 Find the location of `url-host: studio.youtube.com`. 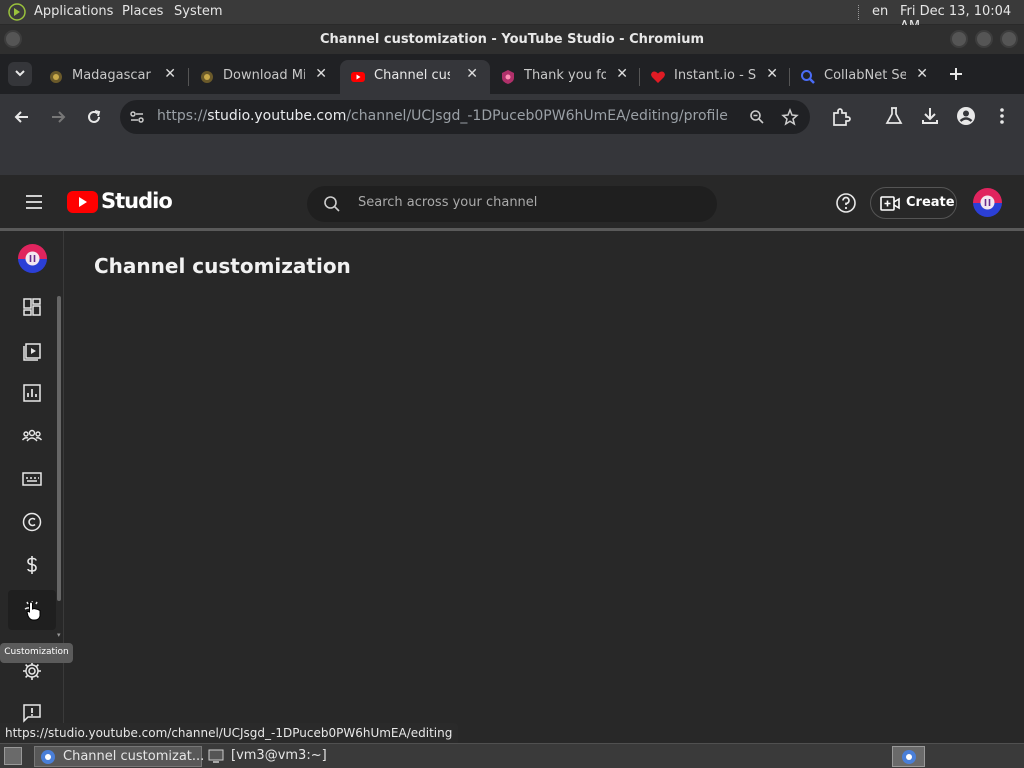

url-host: studio.youtube.com is located at coordinates (277, 116).